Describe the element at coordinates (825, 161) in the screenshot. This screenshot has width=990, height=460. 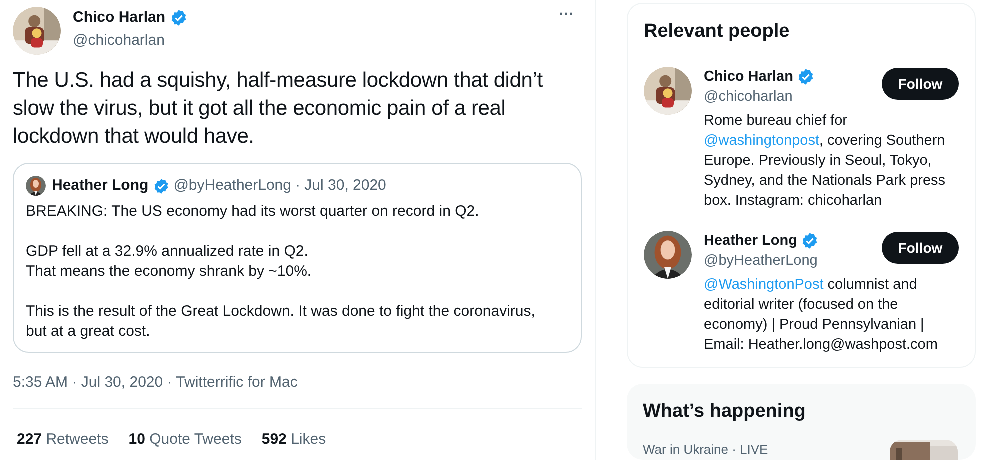
I see `person-bio: Rome bureau chief for @washingtonpost, covering Southern Europe. Previously in Seoul, Tokyo, Sydney, and the Nationals Park press box. Instagram: chicoharlan` at that location.